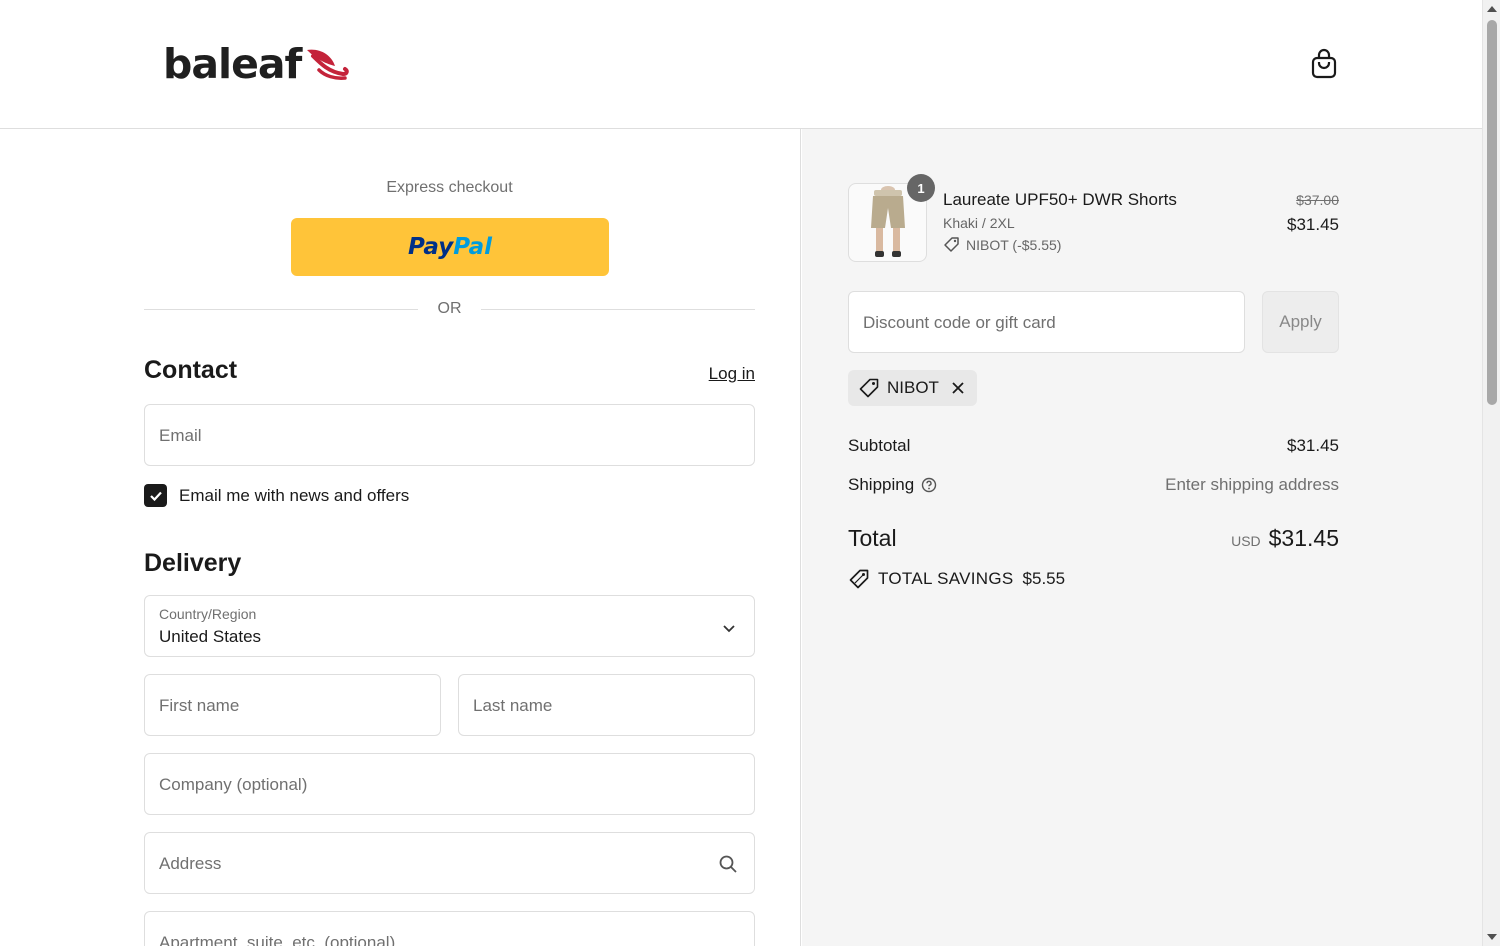 Image resolution: width=1500 pixels, height=946 pixels. What do you see at coordinates (208, 614) in the screenshot?
I see `country-label: Country/Region` at bounding box center [208, 614].